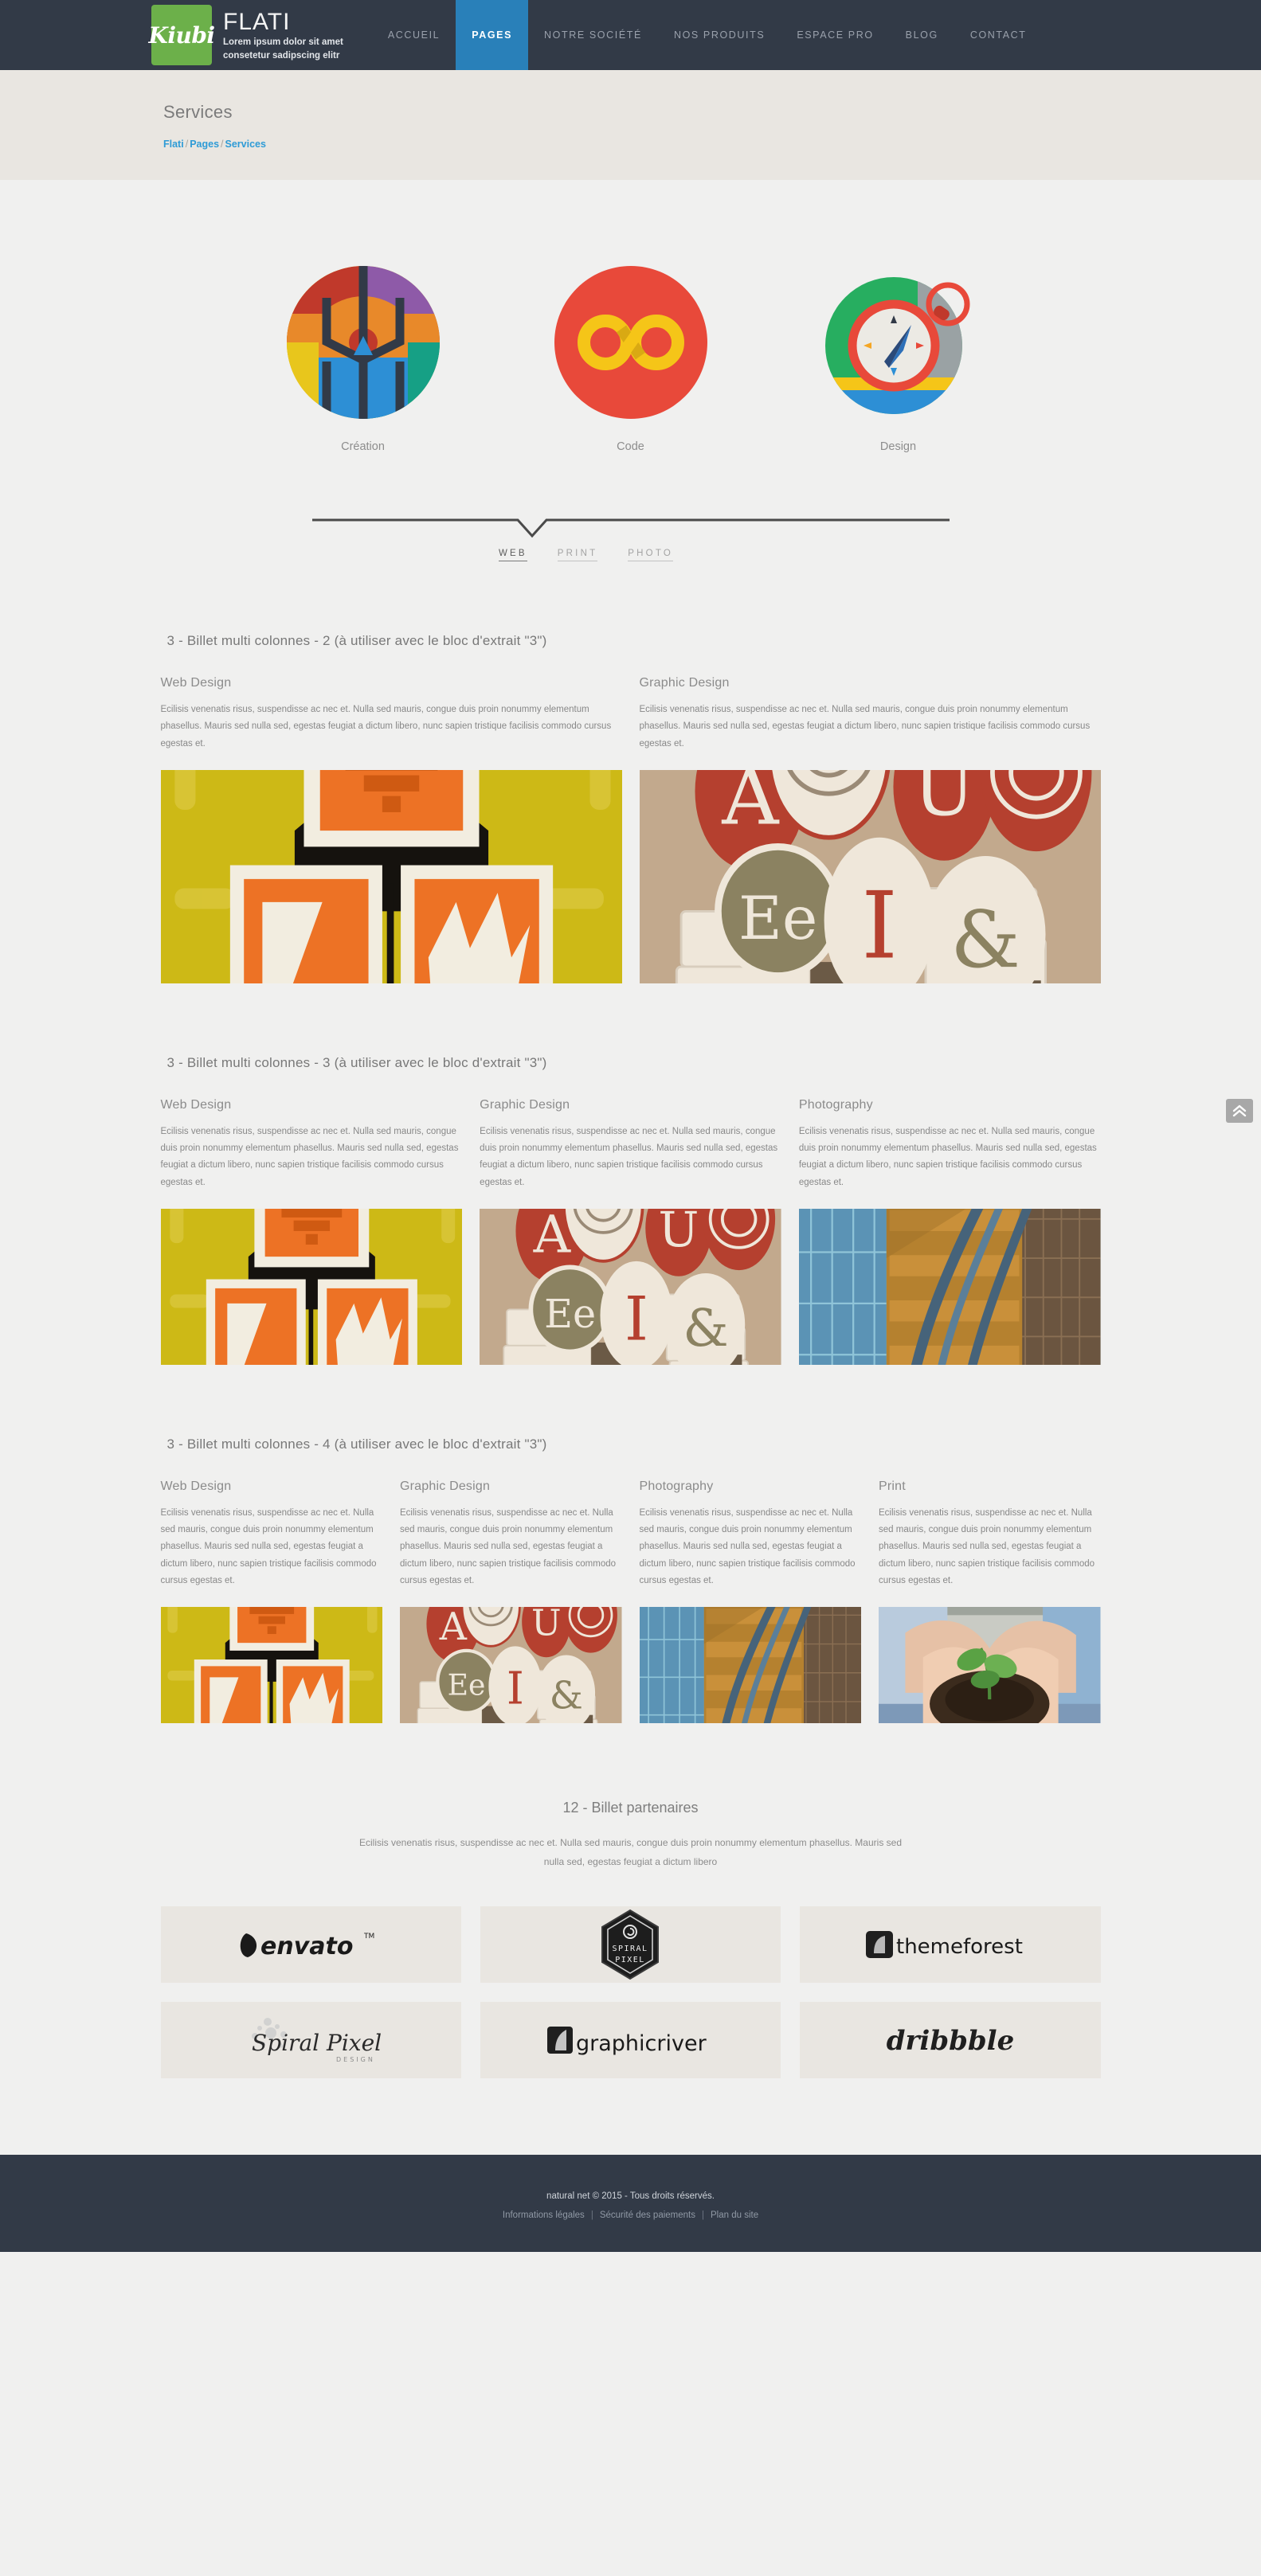 This screenshot has height=2576, width=1261. Describe the element at coordinates (283, 43) in the screenshot. I see `brand-subtitle-line1: Lorem ipsum dolor sit amet` at that location.